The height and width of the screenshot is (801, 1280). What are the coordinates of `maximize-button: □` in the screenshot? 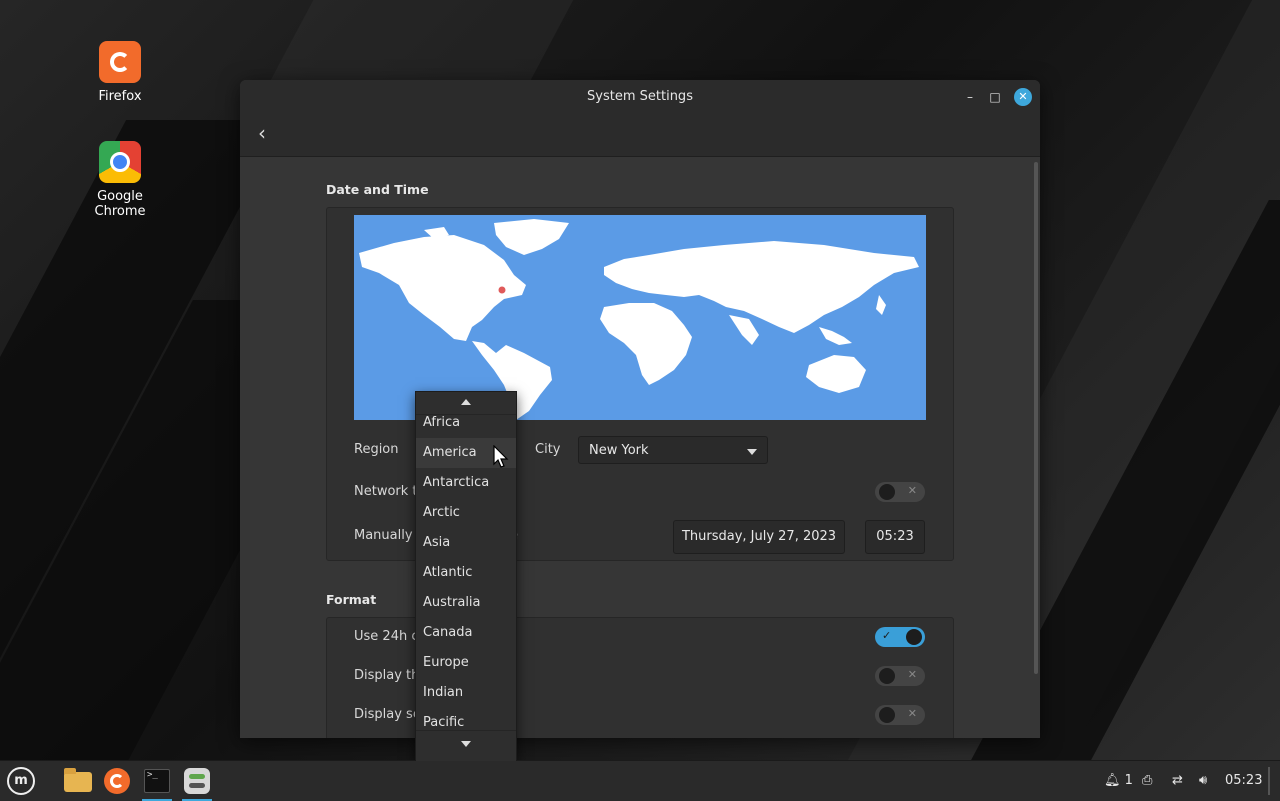 It's located at (995, 97).